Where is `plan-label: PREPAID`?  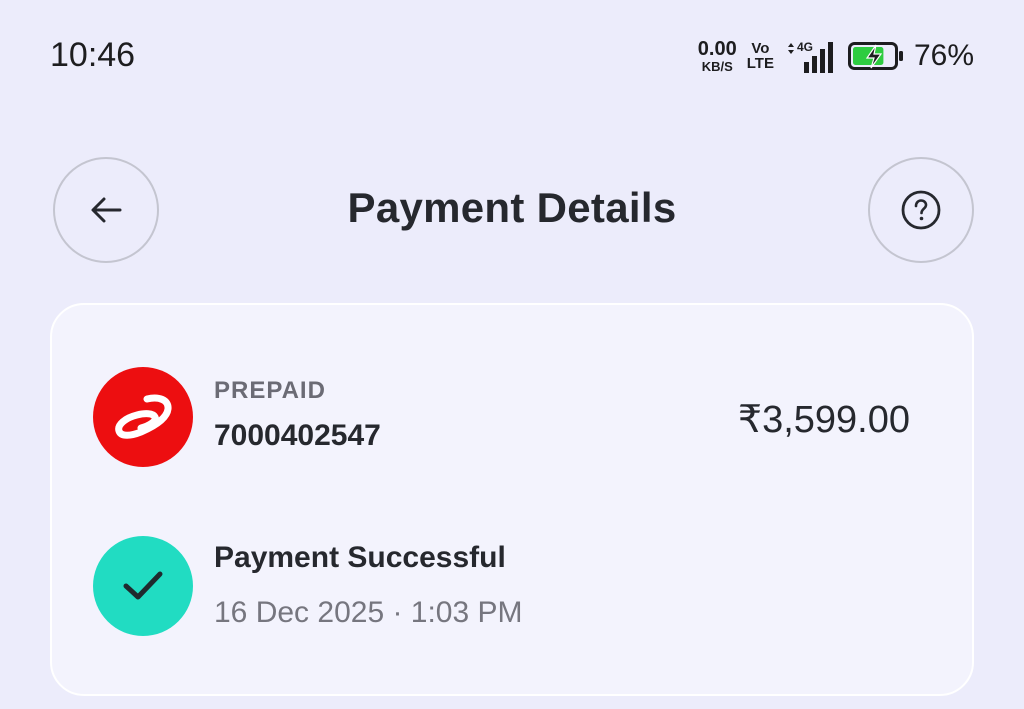
plan-label: PREPAID is located at coordinates (270, 390).